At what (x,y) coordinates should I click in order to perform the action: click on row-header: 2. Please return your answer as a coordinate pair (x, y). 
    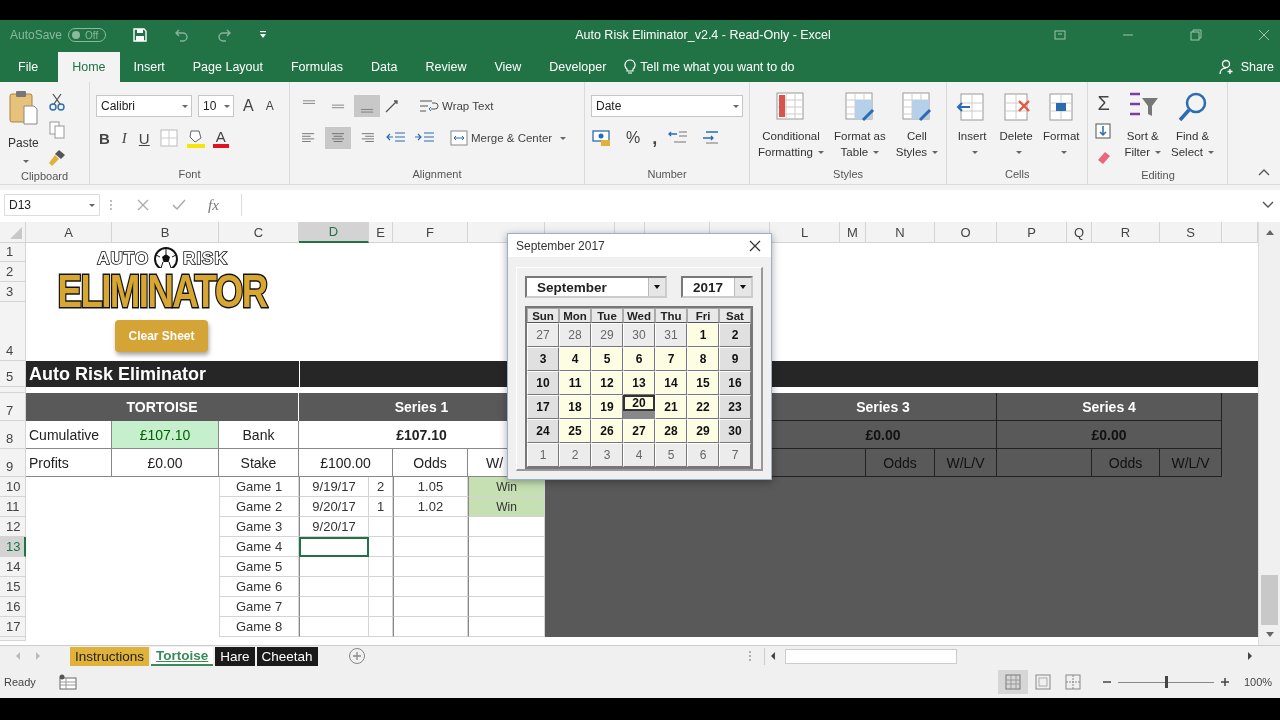
    Looking at the image, I should click on (13, 272).